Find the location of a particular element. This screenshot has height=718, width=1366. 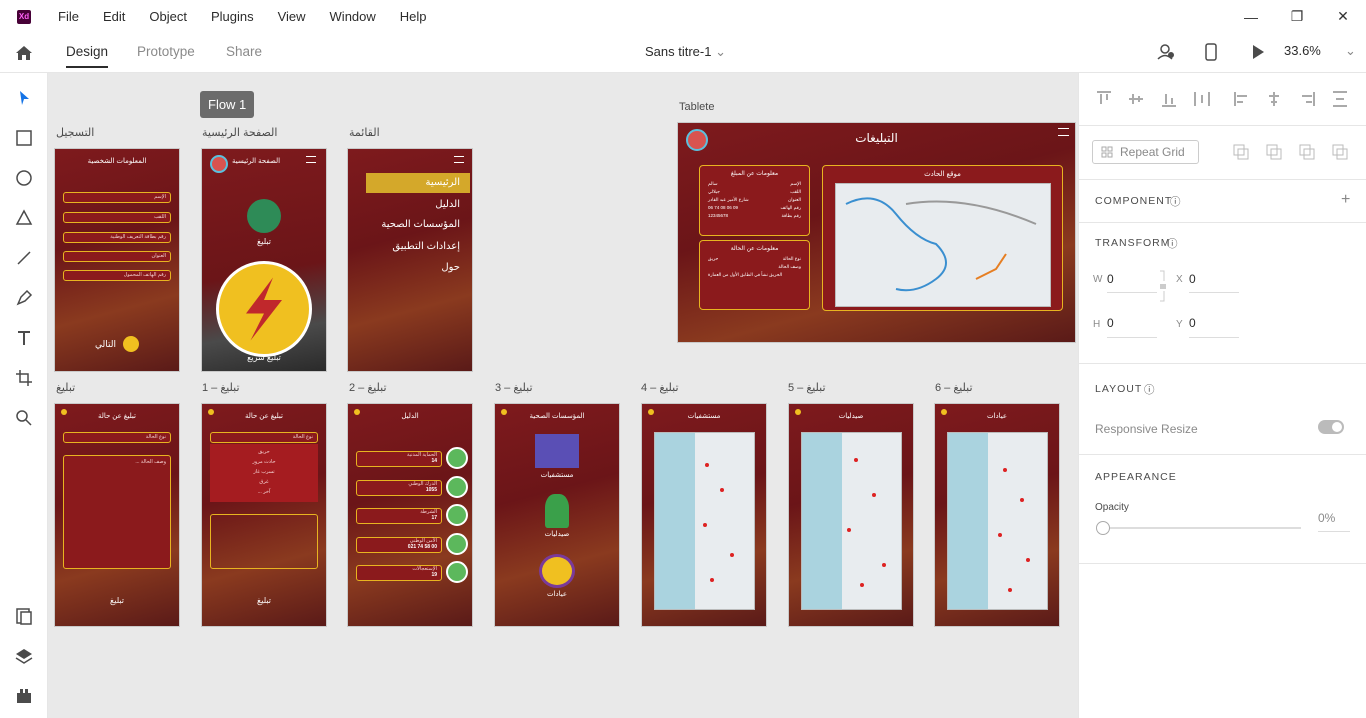

minimize-button: — is located at coordinates (1251, 16).